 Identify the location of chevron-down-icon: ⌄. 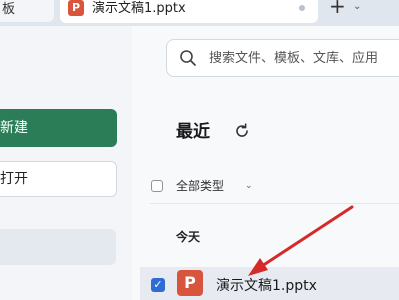
(249, 186).